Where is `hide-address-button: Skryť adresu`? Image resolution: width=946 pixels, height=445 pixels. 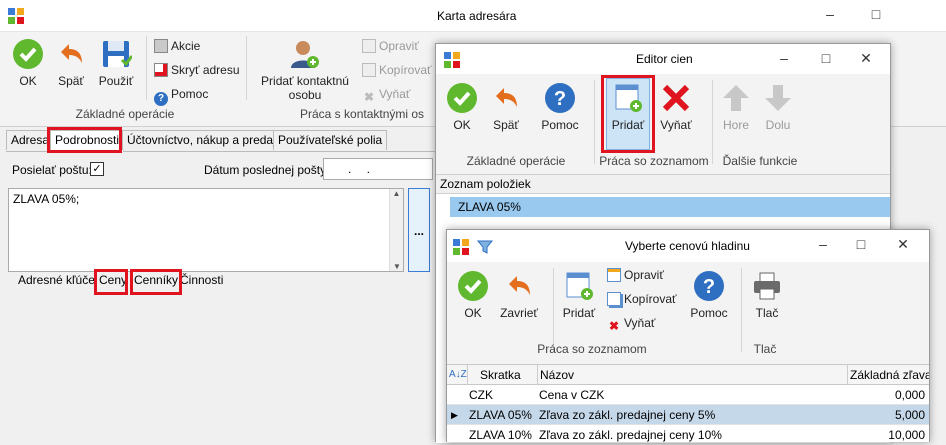
hide-address-button: Skryť adresu is located at coordinates (197, 70).